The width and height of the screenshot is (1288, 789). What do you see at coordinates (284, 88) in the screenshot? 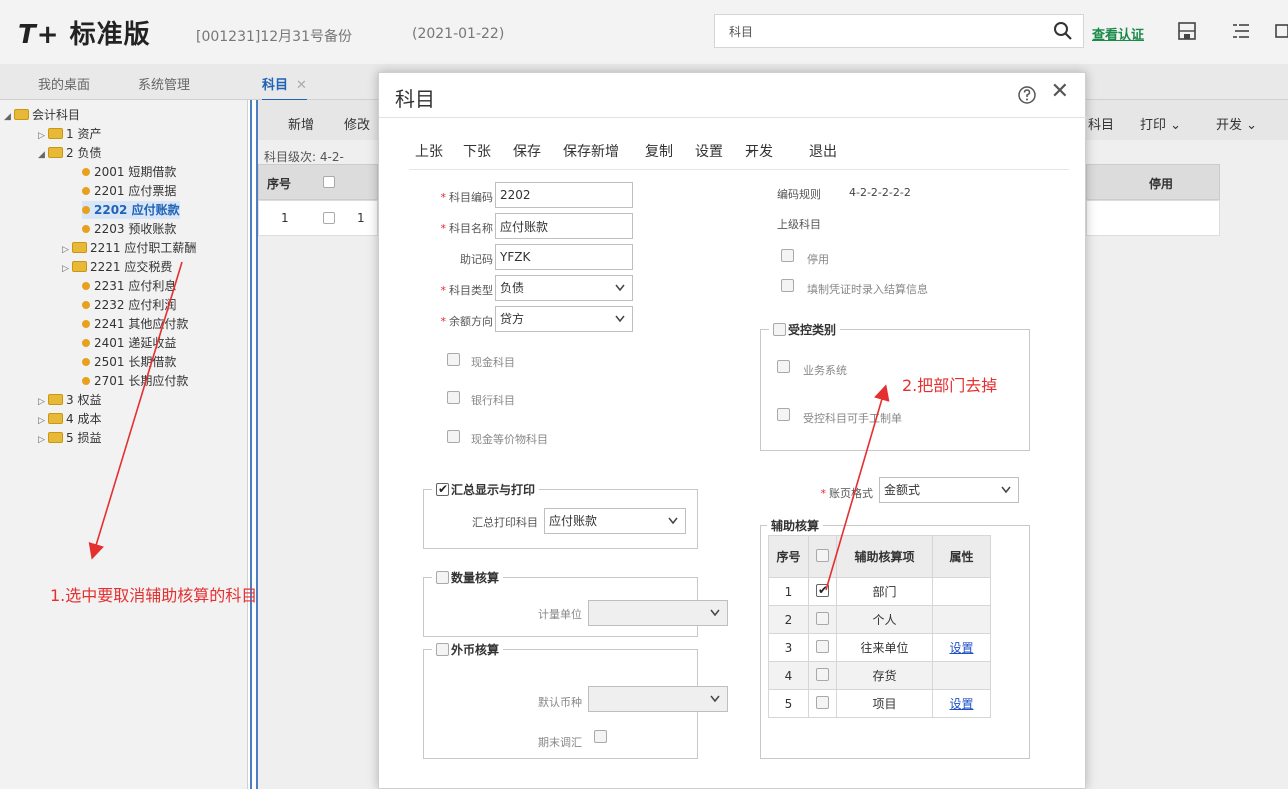
I see `tab-subjects: 科目 ✕` at bounding box center [284, 88].